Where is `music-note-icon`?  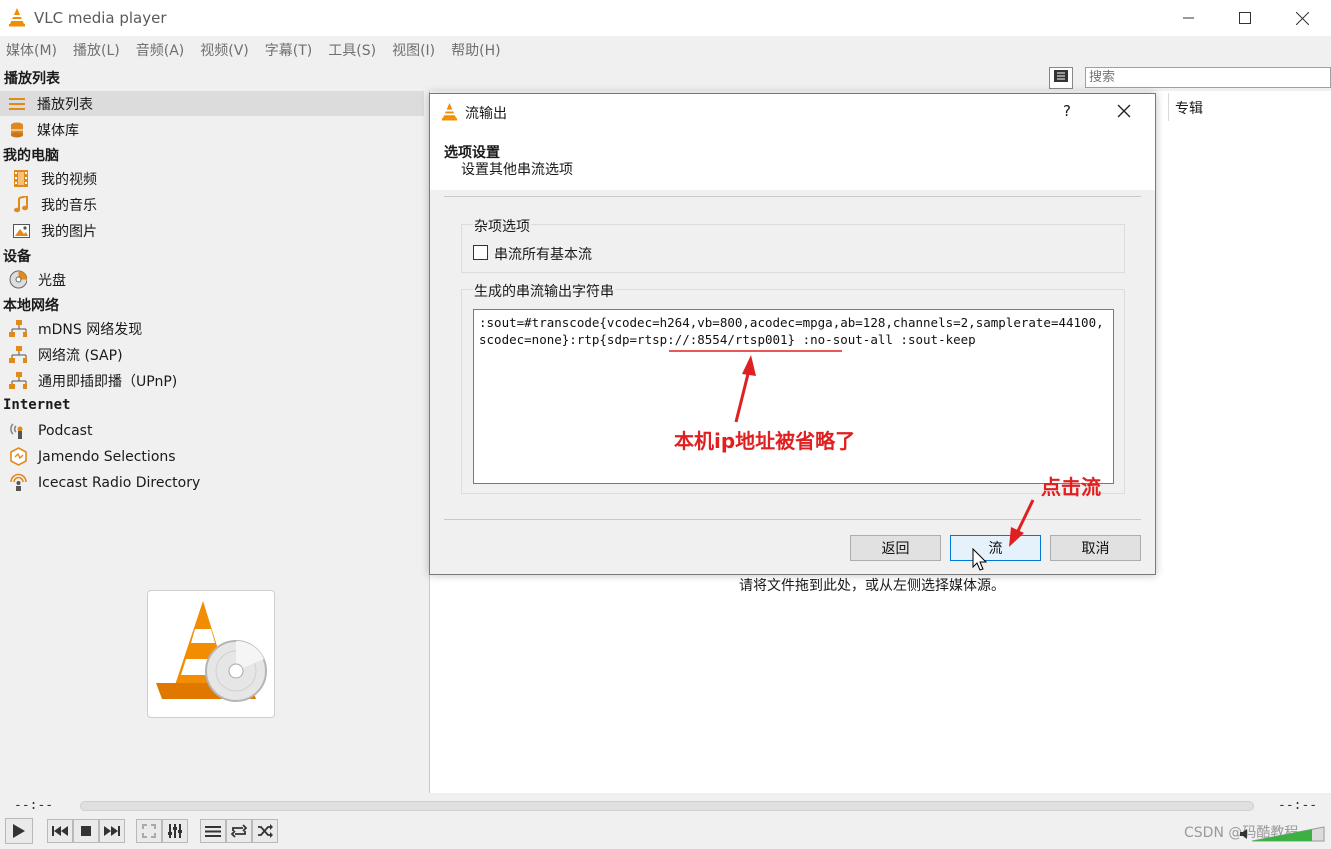 music-note-icon is located at coordinates (21, 205).